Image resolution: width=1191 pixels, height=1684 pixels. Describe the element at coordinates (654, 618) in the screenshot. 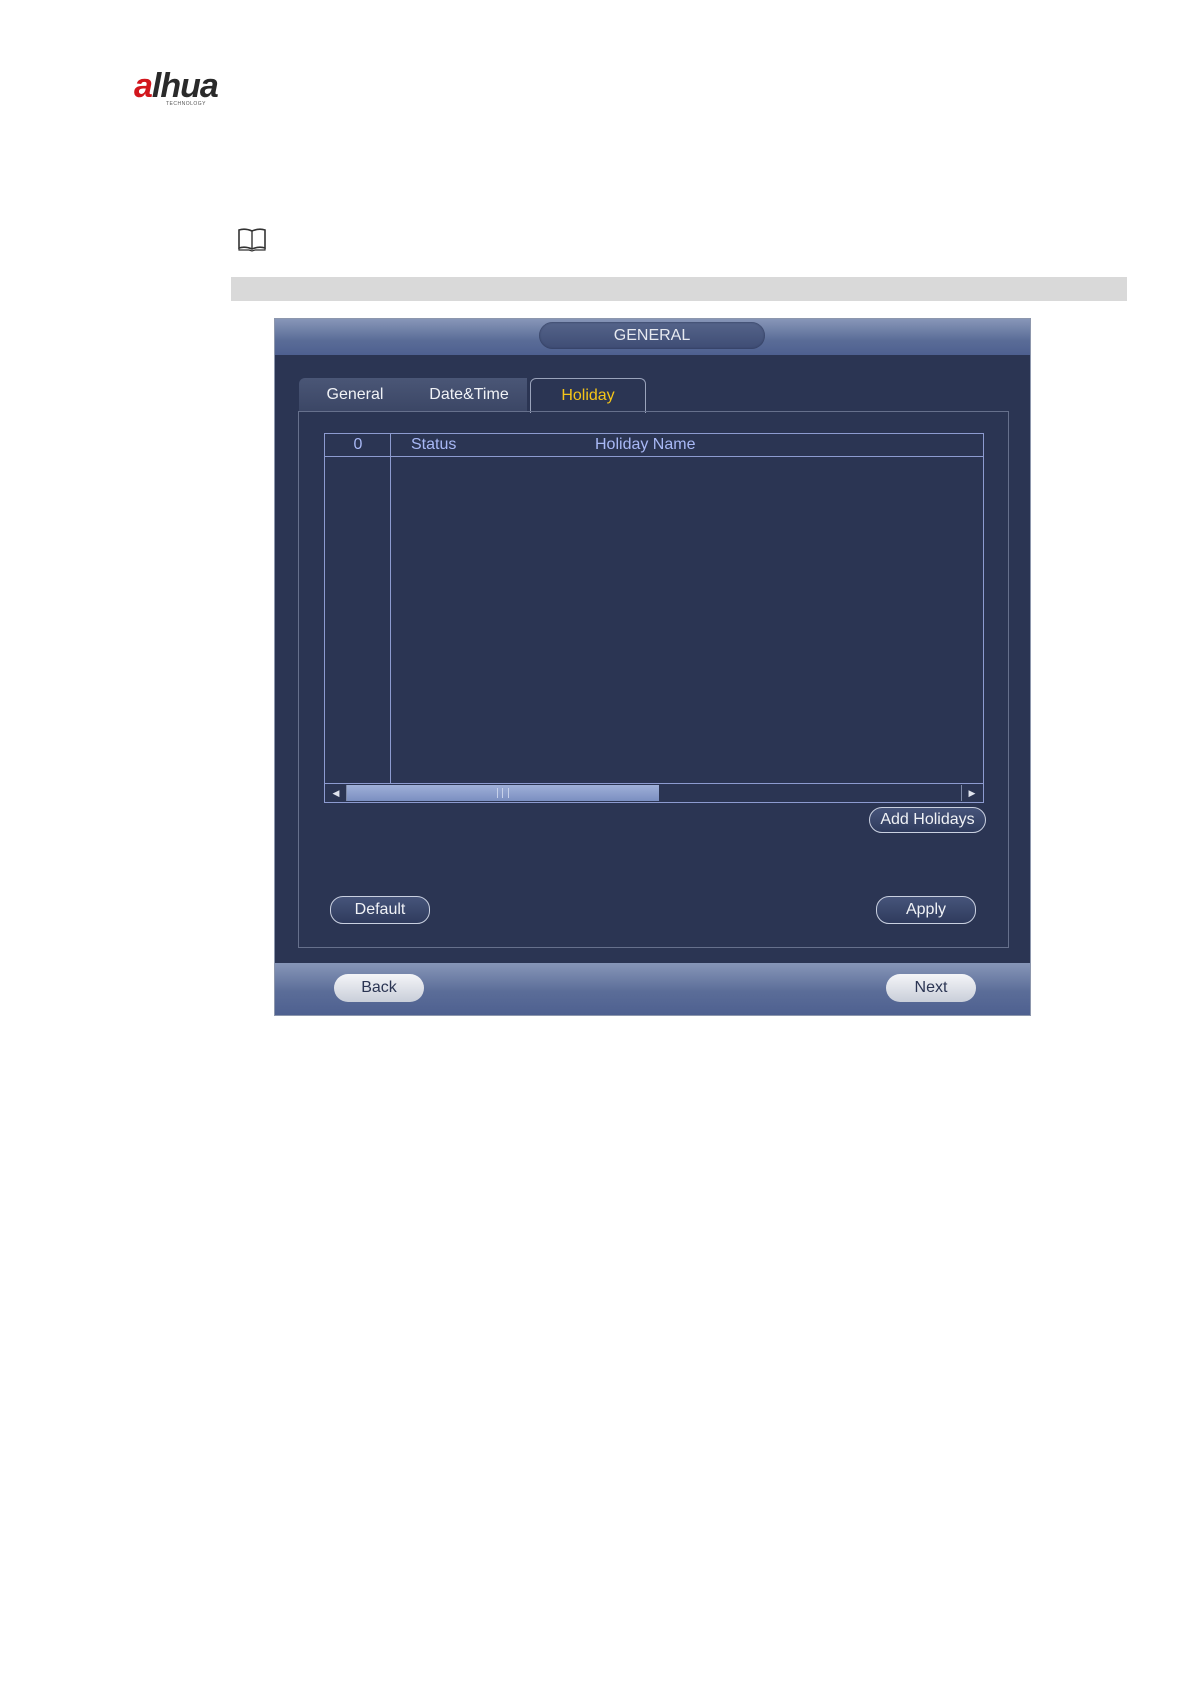

I see `holiday-table: 0 Status Holiday Name ◀ ▶` at that location.